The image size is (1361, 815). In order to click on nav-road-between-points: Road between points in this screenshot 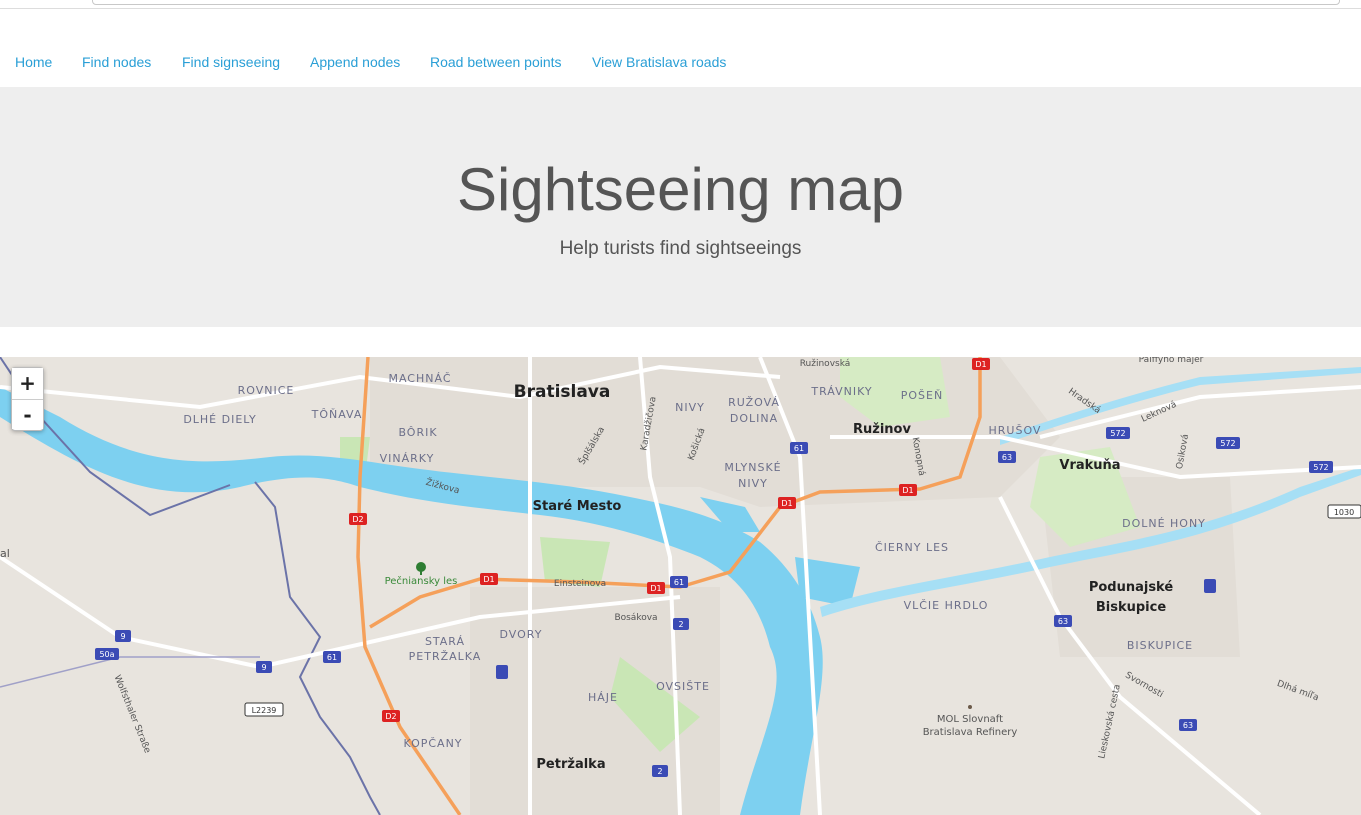, I will do `click(496, 62)`.